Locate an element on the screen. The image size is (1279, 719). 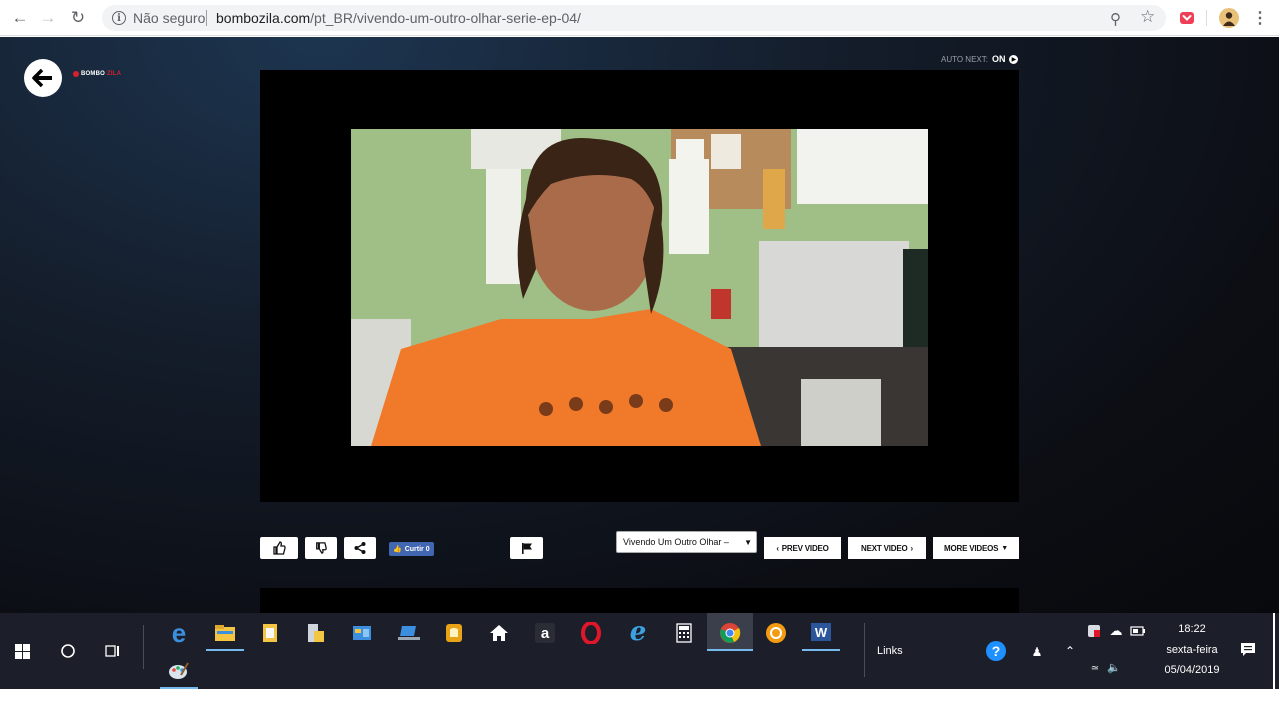
more-videos-button: MORE VIDEOS ▼ is located at coordinates (976, 548).